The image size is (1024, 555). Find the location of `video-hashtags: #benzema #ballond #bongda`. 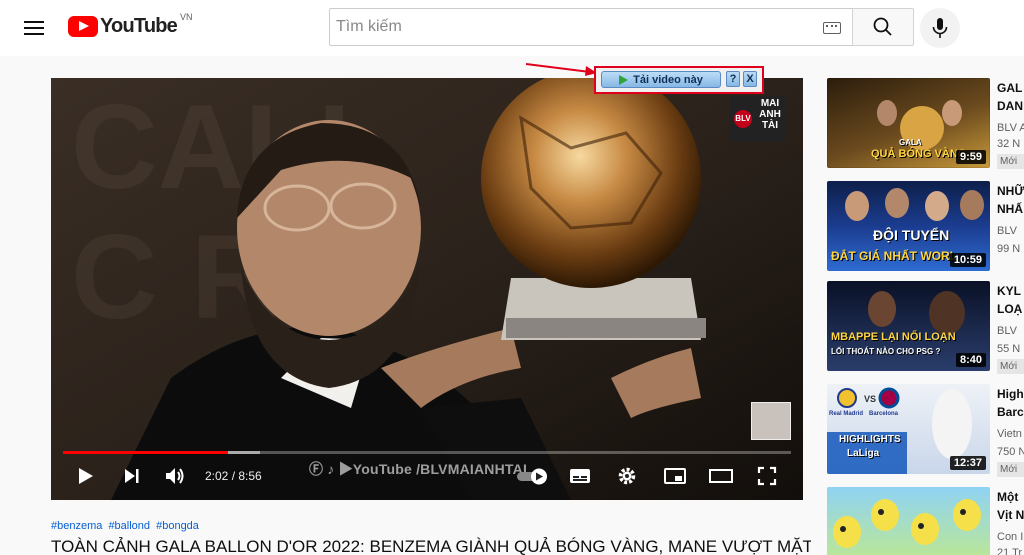

video-hashtags: #benzema #ballond #bongda is located at coordinates (126, 526).